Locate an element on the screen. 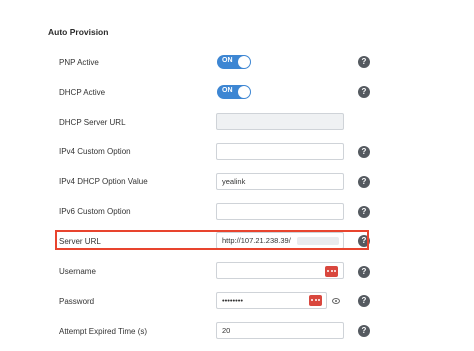  ipv4-dhcp-option-value-label: IPv4 DHCP Option Value is located at coordinates (103, 181).